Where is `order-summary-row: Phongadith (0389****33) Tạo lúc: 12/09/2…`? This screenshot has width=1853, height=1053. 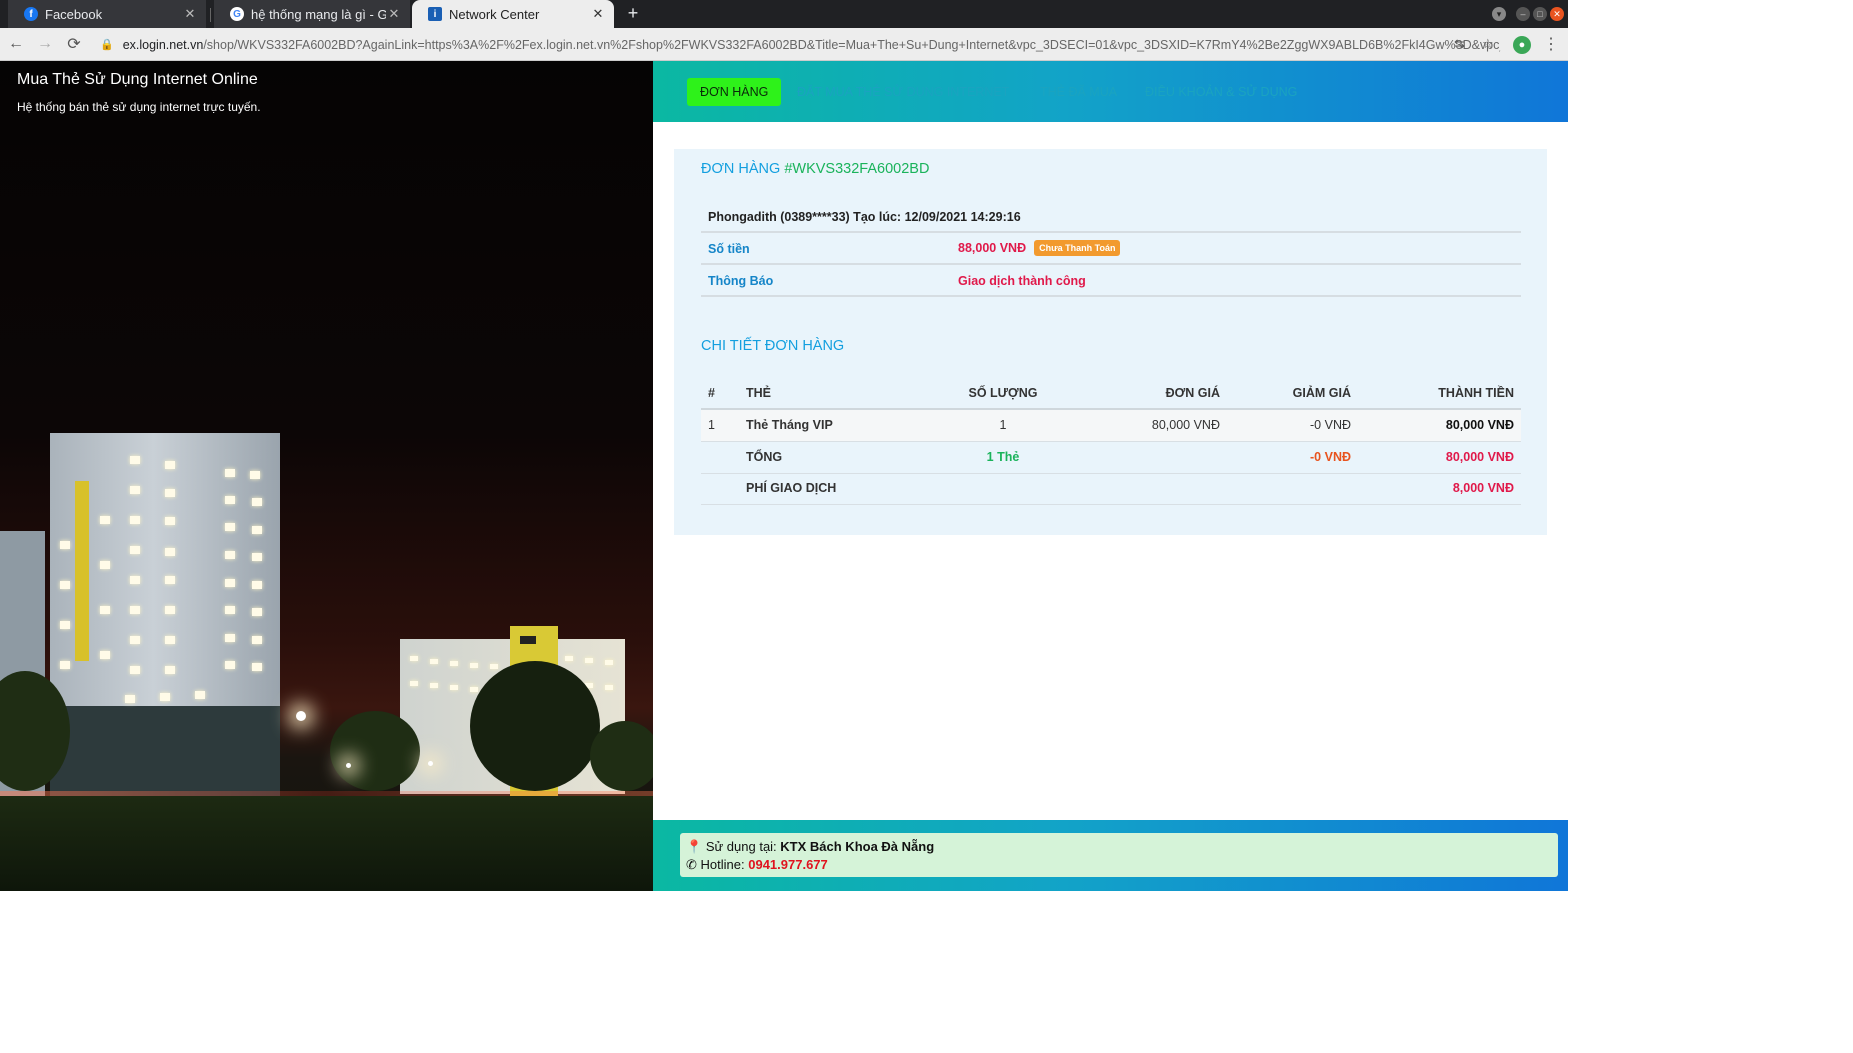 order-summary-row: Phongadith (0389****33) Tạo lúc: 12/09/2… is located at coordinates (1111, 217).